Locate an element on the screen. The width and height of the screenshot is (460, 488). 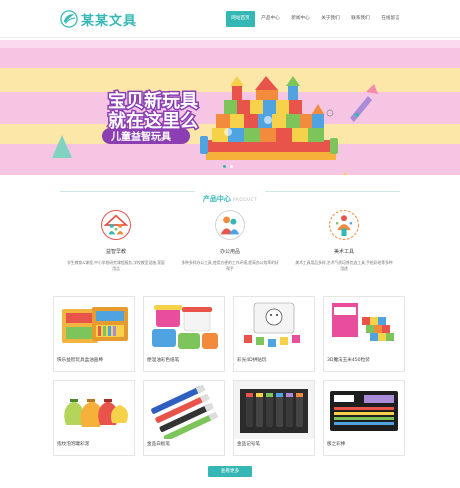
product-title: 3D魔法玉米450粒装 is located at coordinates (348, 360).